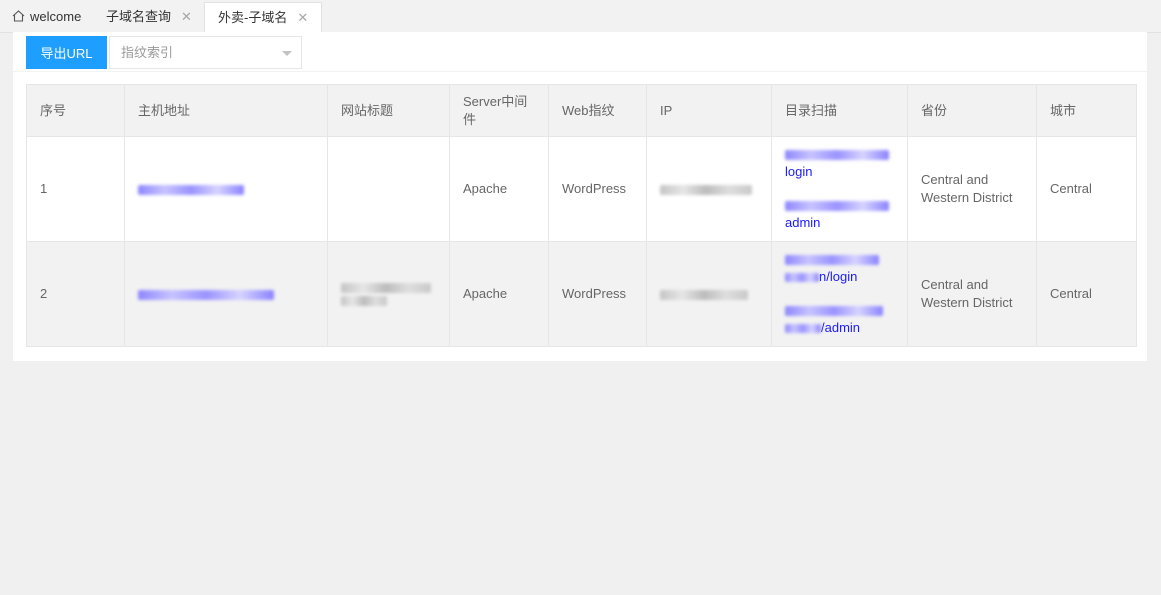  I want to click on tab-bar: welcome 子域名查询 ✕ 外卖-子域名 ✕, so click(580, 16).